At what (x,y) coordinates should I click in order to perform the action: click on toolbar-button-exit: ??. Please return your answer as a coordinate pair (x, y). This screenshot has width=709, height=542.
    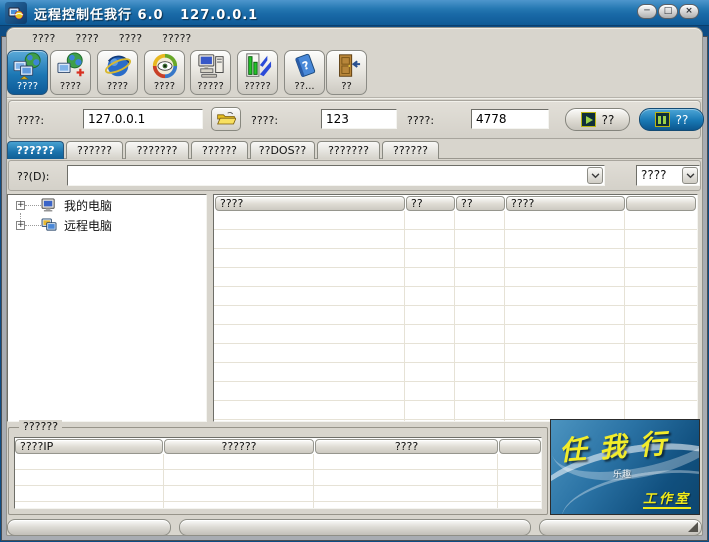
    Looking at the image, I should click on (346, 72).